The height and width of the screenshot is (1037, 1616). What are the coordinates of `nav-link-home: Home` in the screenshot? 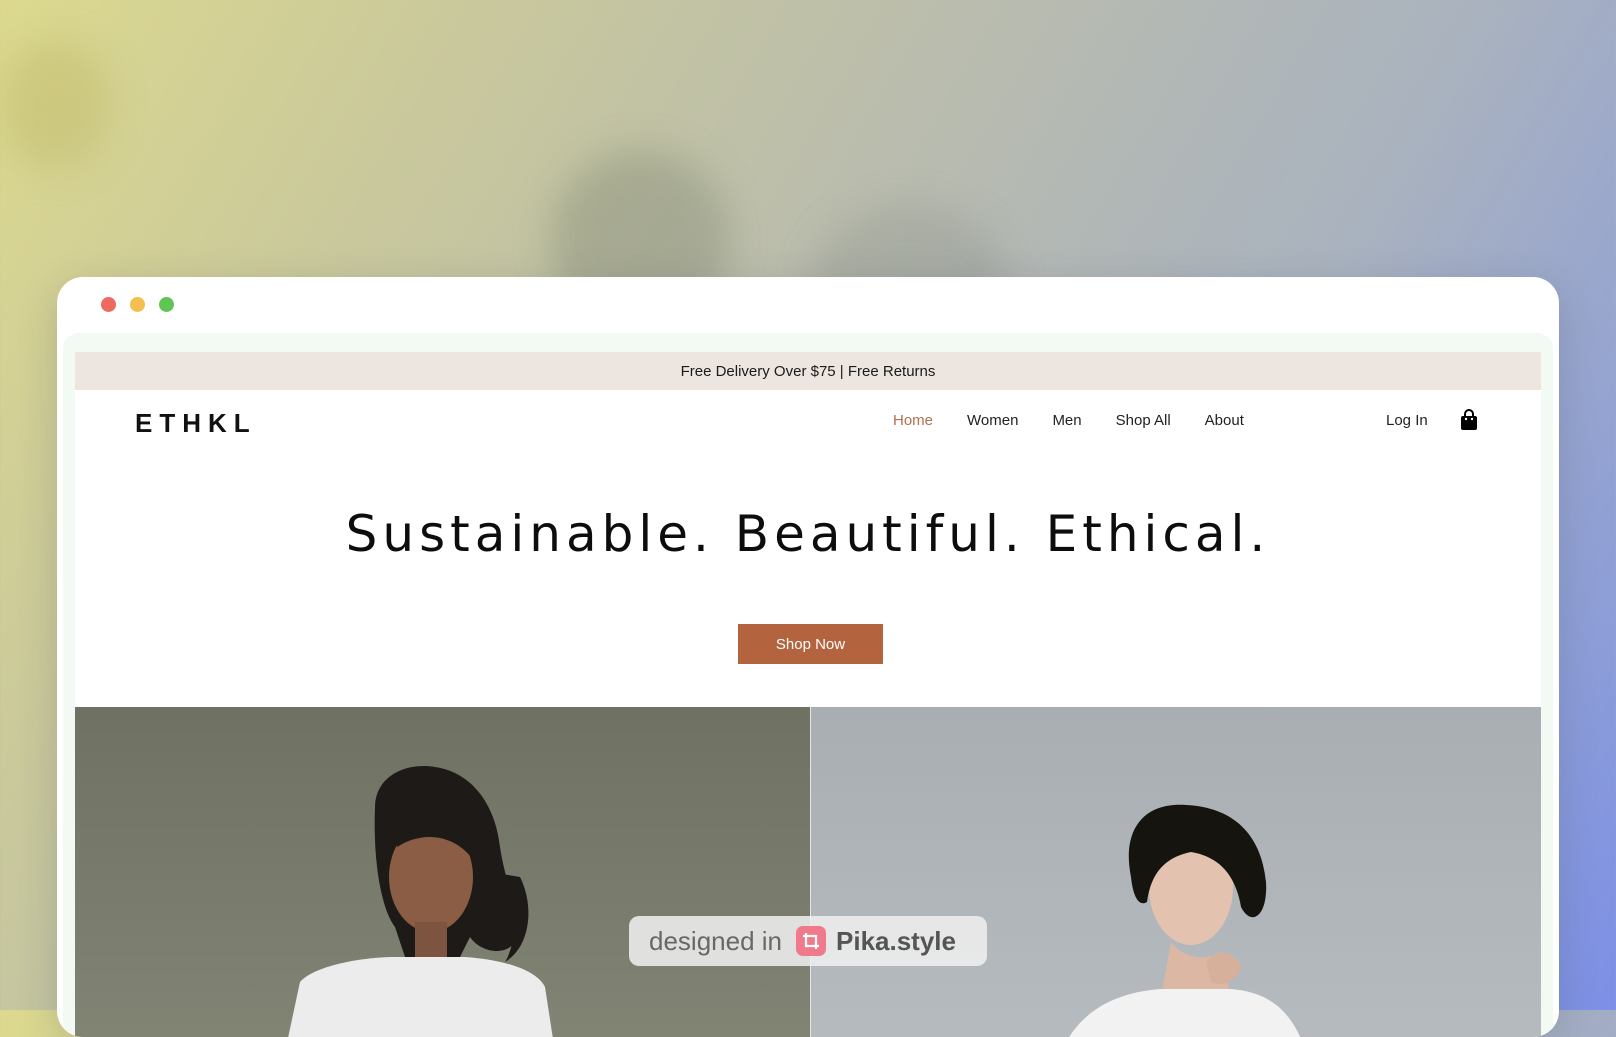 It's located at (913, 420).